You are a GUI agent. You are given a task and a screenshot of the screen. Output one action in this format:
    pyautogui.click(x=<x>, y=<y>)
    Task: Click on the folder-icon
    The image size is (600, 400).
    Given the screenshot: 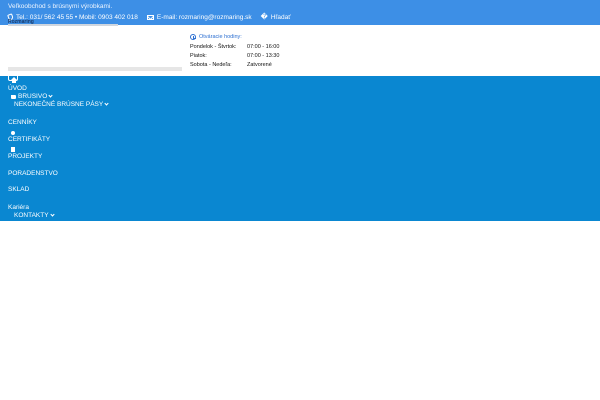 What is the action you would take?
    pyautogui.click(x=13, y=97)
    